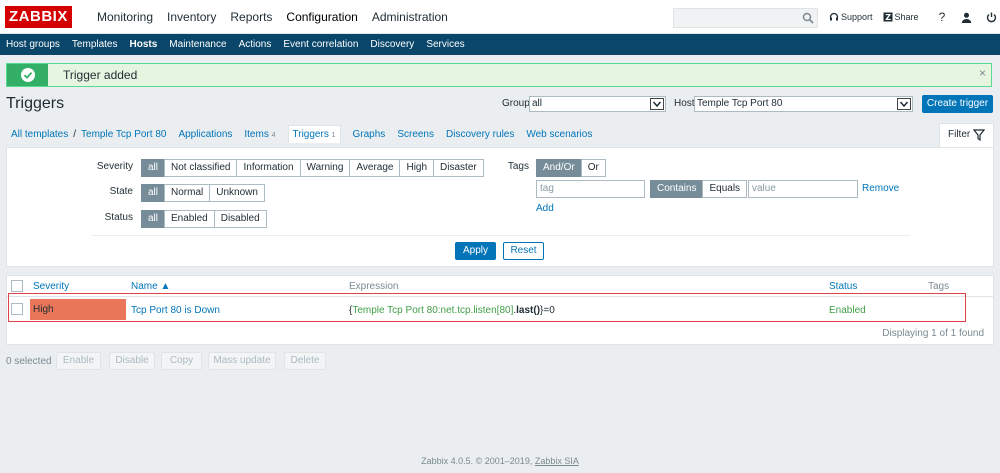 Image resolution: width=1000 pixels, height=473 pixels. Describe the element at coordinates (35, 103) in the screenshot. I see `page-title: Triggers` at that location.